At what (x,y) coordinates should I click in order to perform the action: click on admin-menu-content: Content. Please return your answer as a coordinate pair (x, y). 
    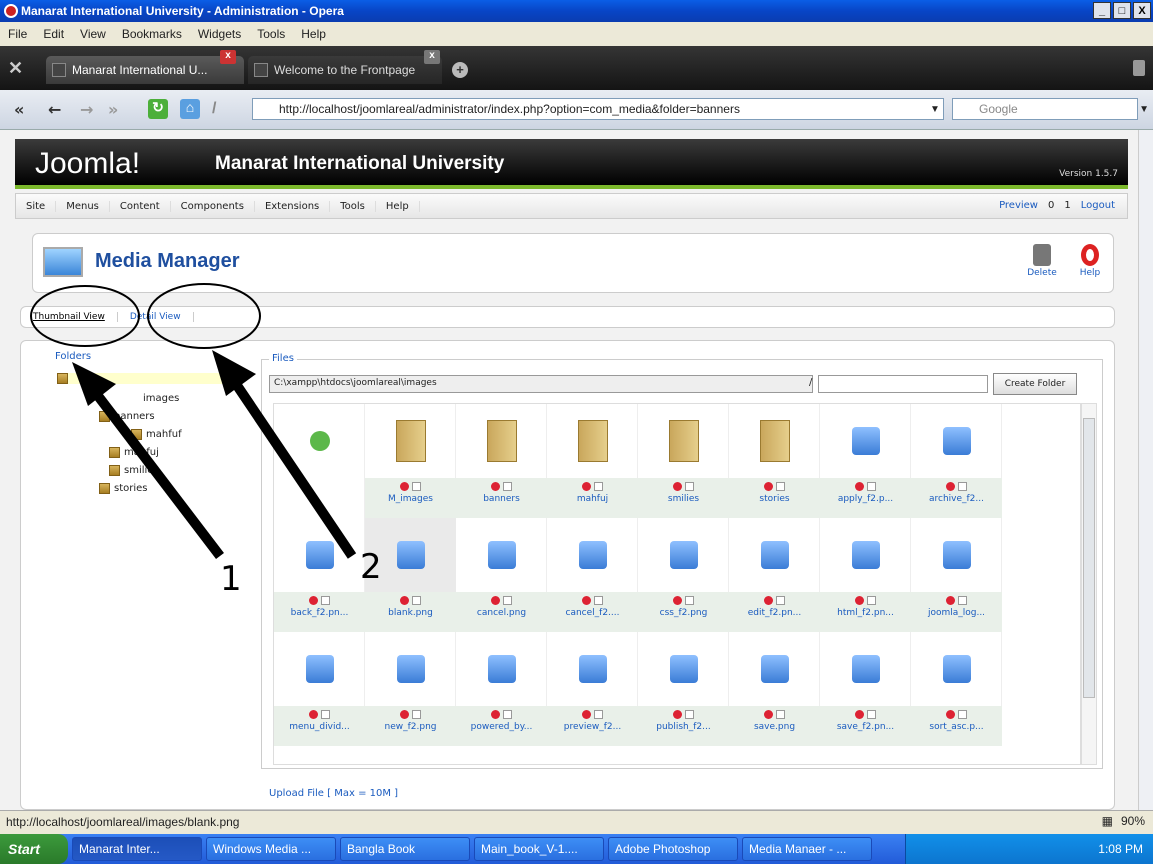
    Looking at the image, I should click on (140, 206).